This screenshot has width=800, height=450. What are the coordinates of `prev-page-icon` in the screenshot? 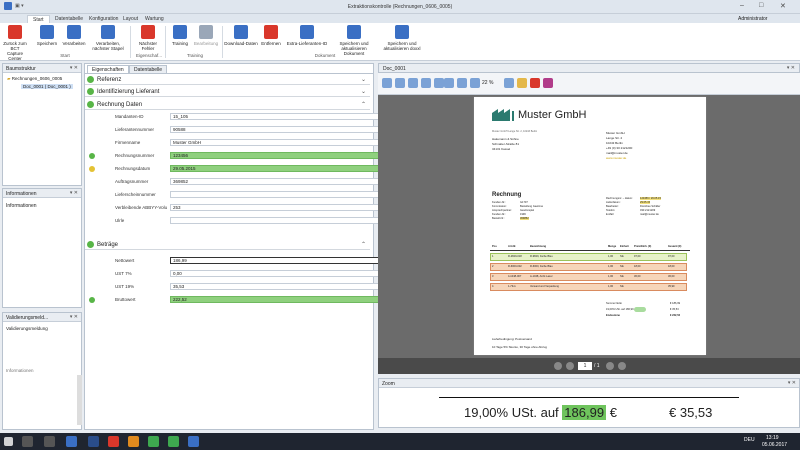 It's located at (570, 366).